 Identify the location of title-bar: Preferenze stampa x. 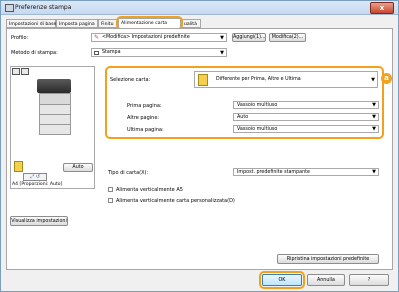
(199, 8).